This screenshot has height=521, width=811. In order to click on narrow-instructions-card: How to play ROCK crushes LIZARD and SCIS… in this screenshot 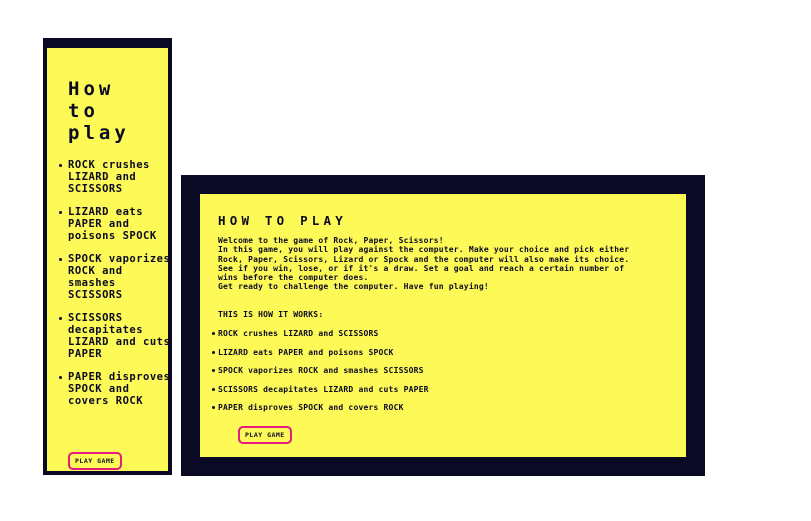, I will do `click(109, 259)`.